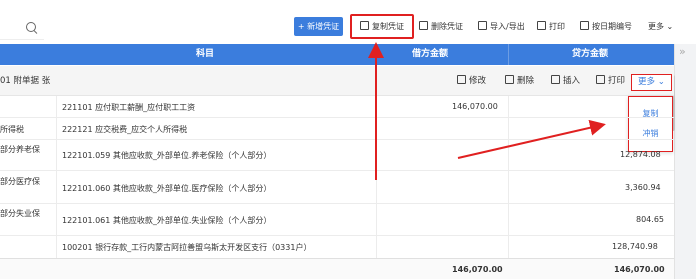 The width and height of the screenshot is (696, 279). I want to click on delete-button: 删除, so click(519, 81).